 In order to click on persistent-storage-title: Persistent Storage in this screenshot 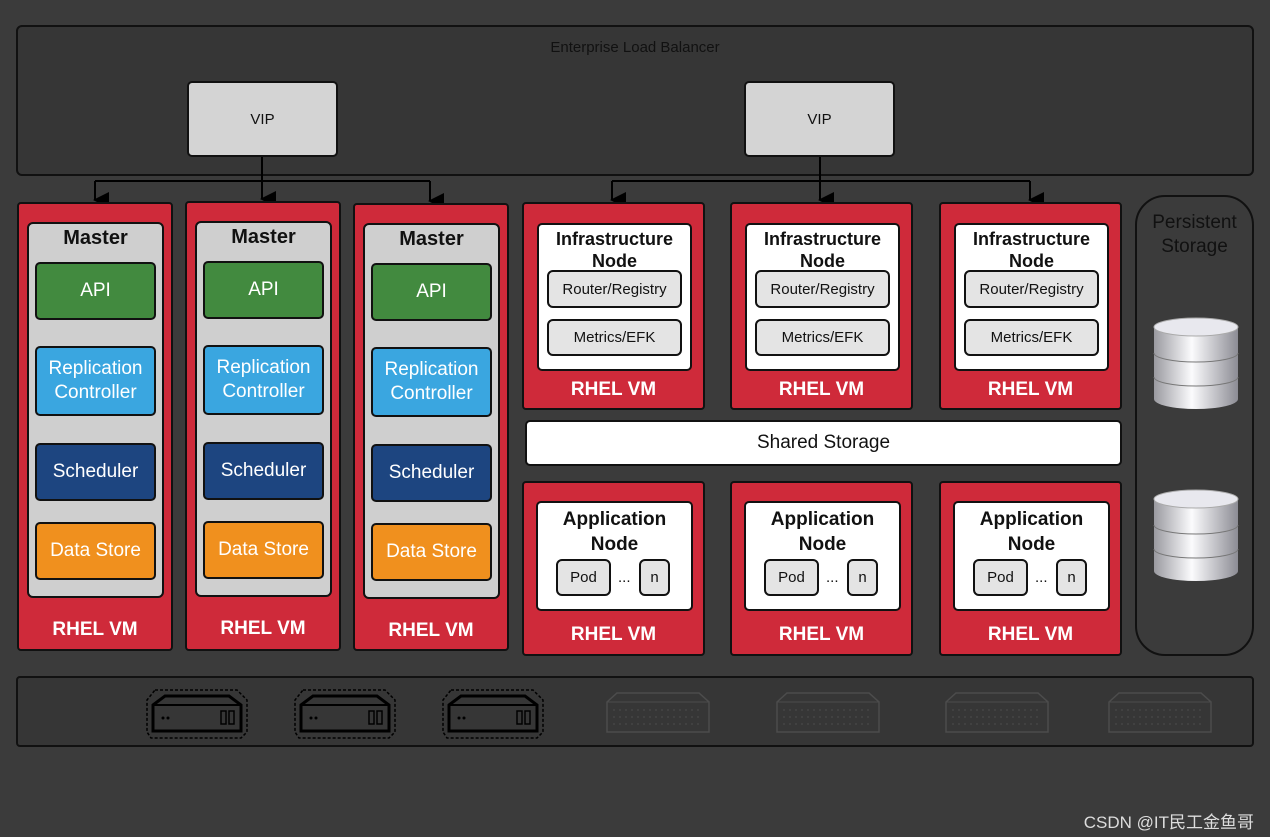, I will do `click(1194, 234)`.